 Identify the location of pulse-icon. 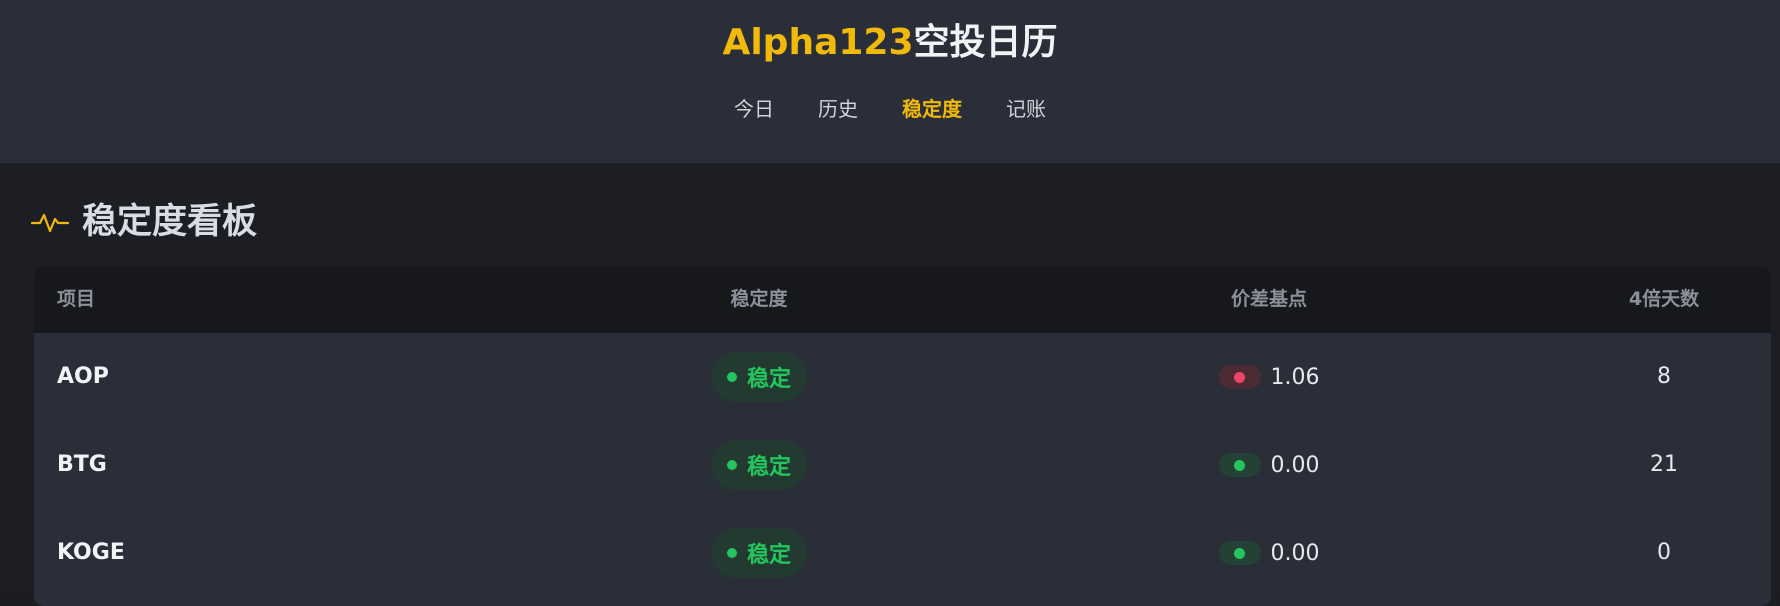
(50, 223).